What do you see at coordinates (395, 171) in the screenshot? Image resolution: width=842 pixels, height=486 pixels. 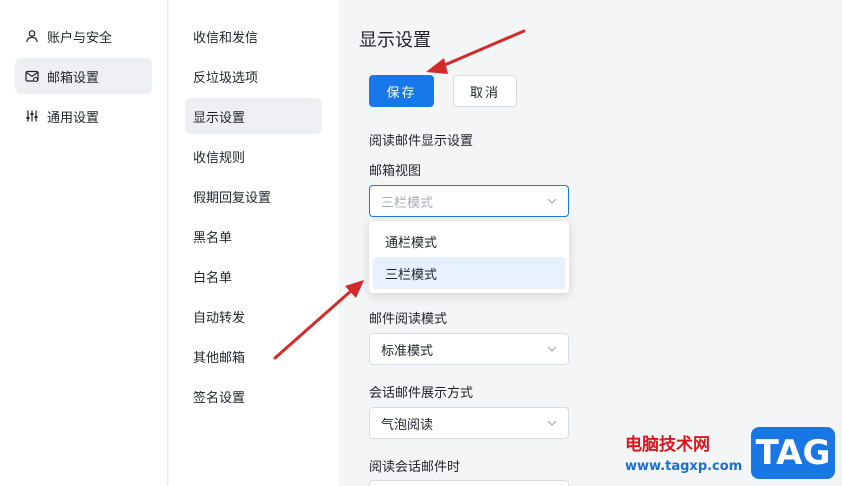 I see `mailbox-view-label: 邮箱视图` at bounding box center [395, 171].